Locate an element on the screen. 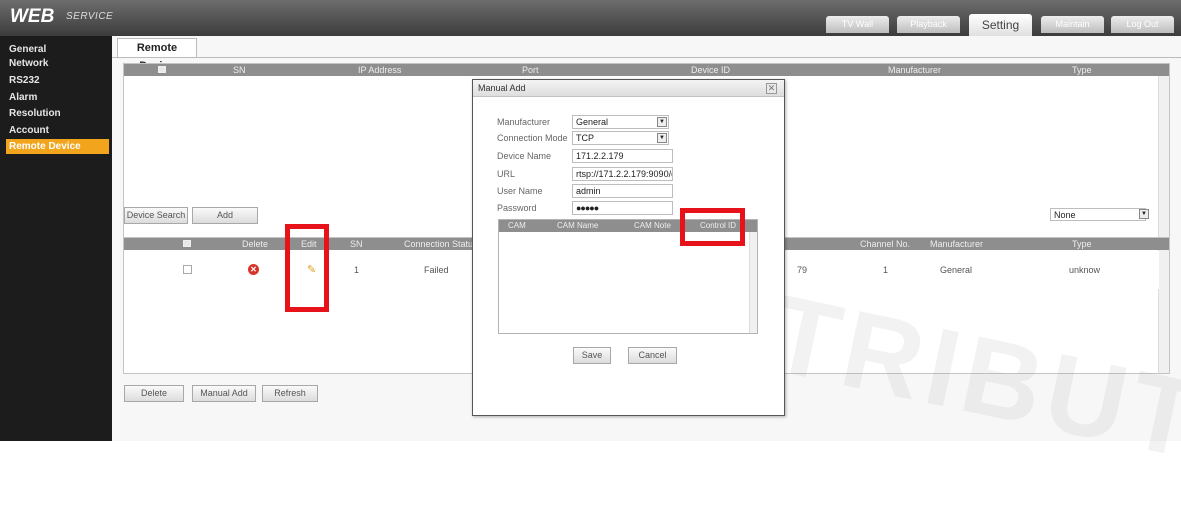  connection-status-value: Failed is located at coordinates (436, 270).